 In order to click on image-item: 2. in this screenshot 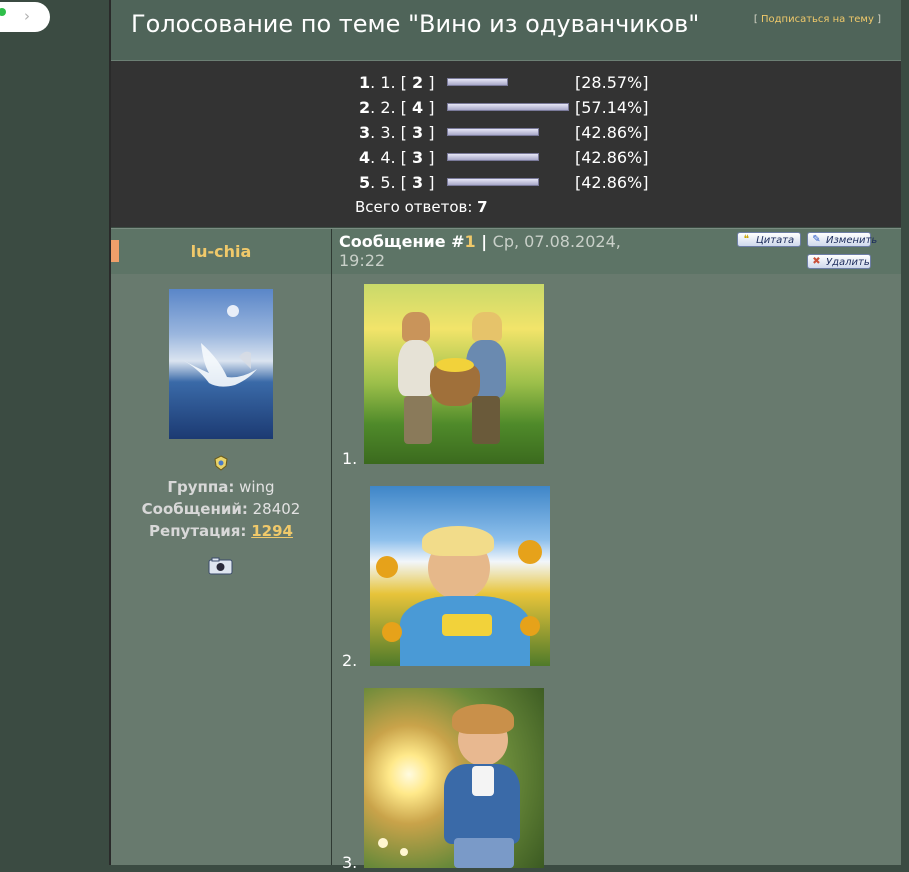, I will do `click(446, 581)`.